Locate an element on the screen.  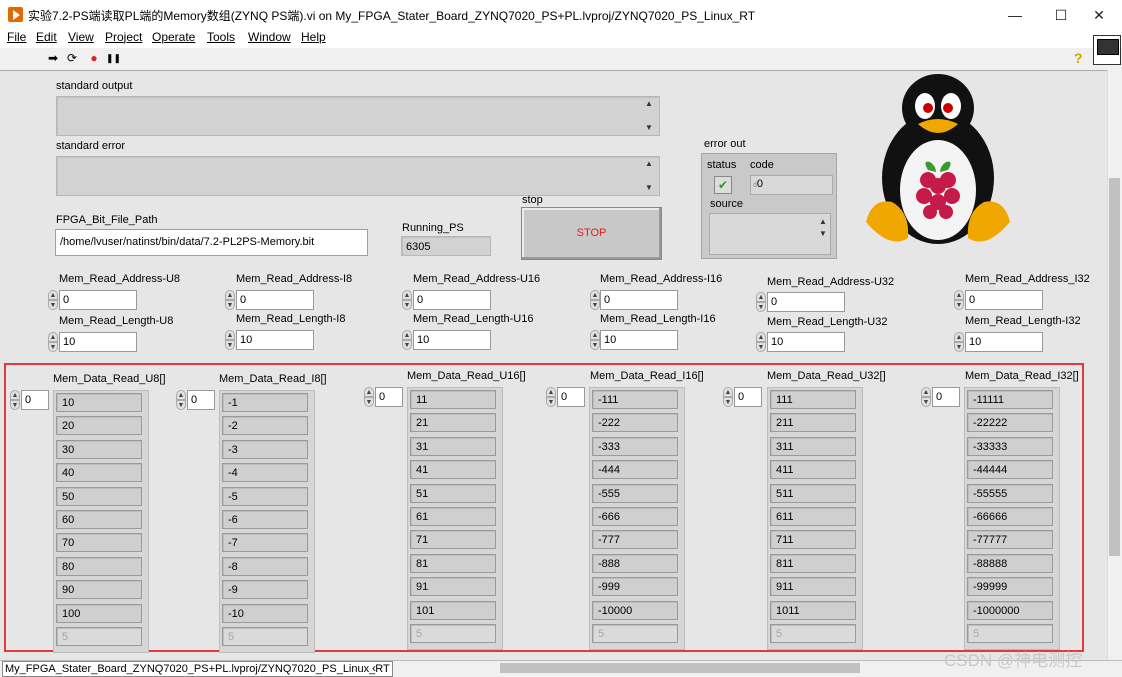
mem-read-address-u32-spinner: ▲ ▼ is located at coordinates (761, 302).